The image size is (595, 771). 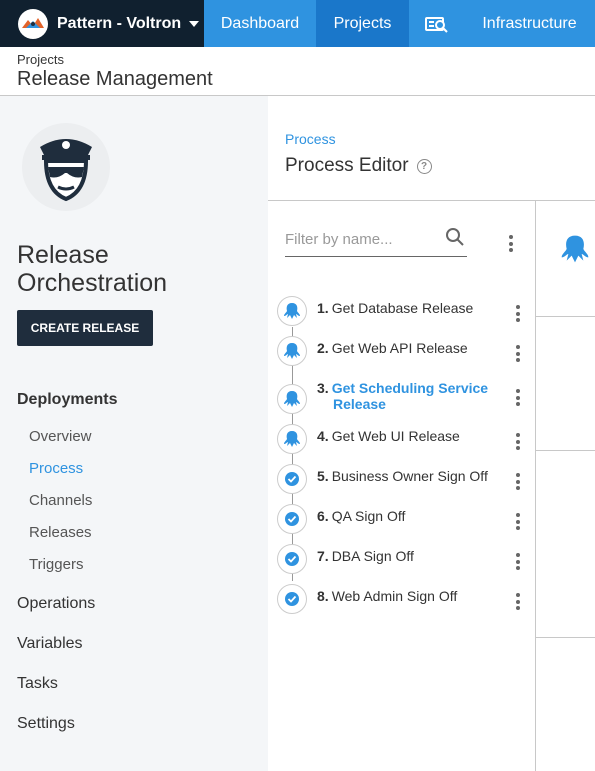 What do you see at coordinates (66, 170) in the screenshot?
I see `police-officer-icon` at bounding box center [66, 170].